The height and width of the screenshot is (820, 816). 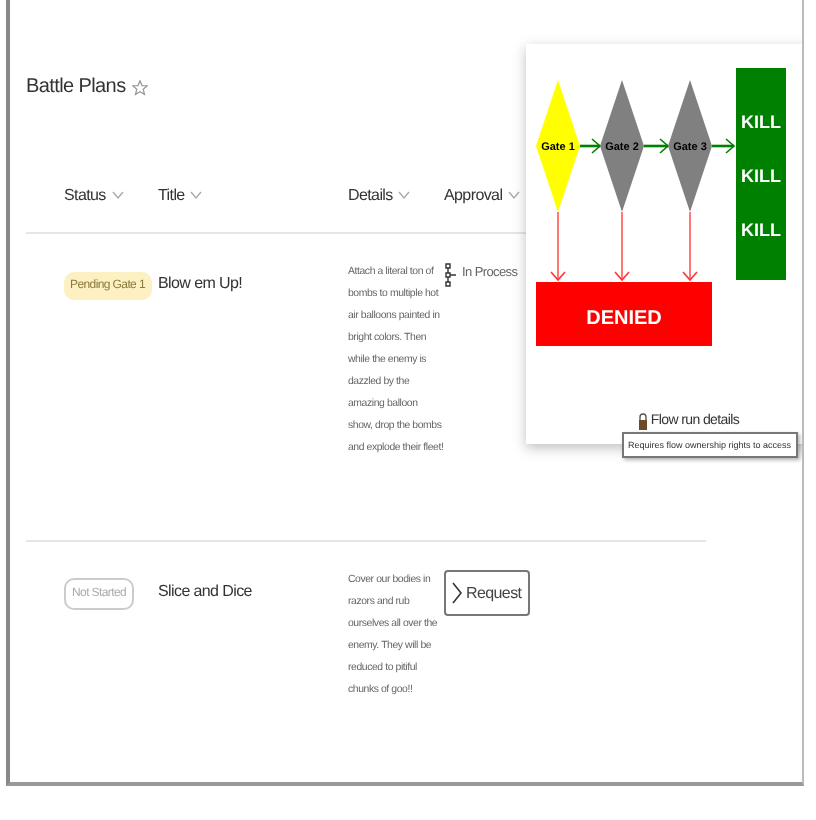 I want to click on column-header: Status, so click(x=92, y=195).